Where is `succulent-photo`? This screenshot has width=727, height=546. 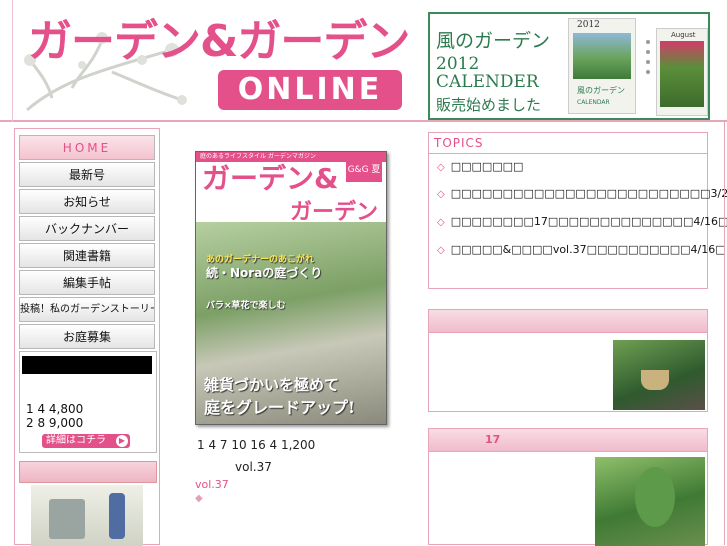
succulent-photo is located at coordinates (659, 375).